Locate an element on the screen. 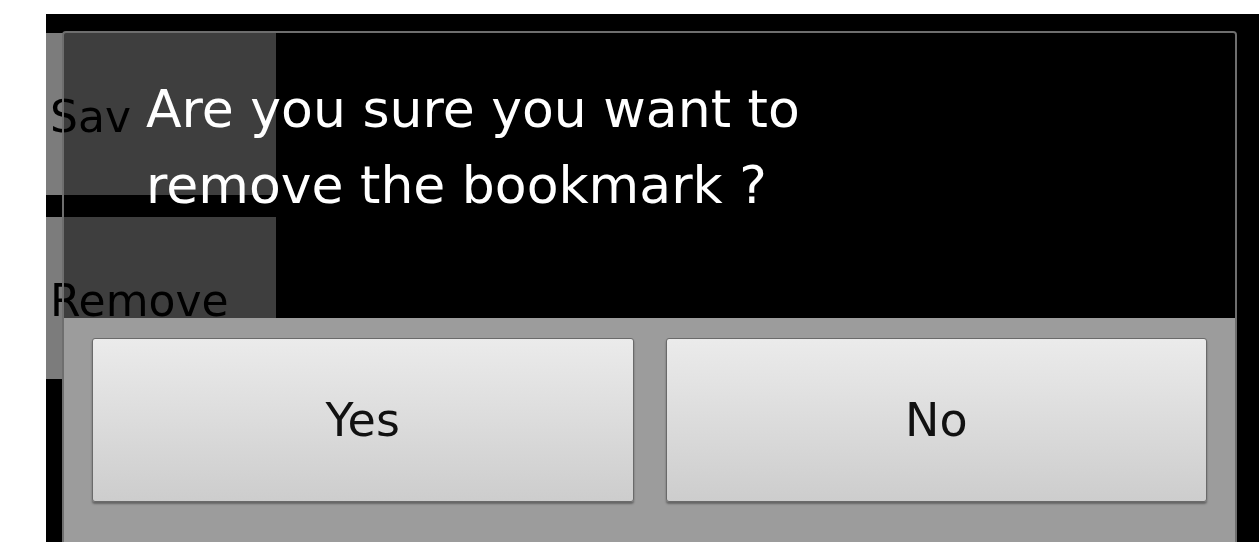 This screenshot has height=542, width=1259. dialog-button: No is located at coordinates (936, 420).